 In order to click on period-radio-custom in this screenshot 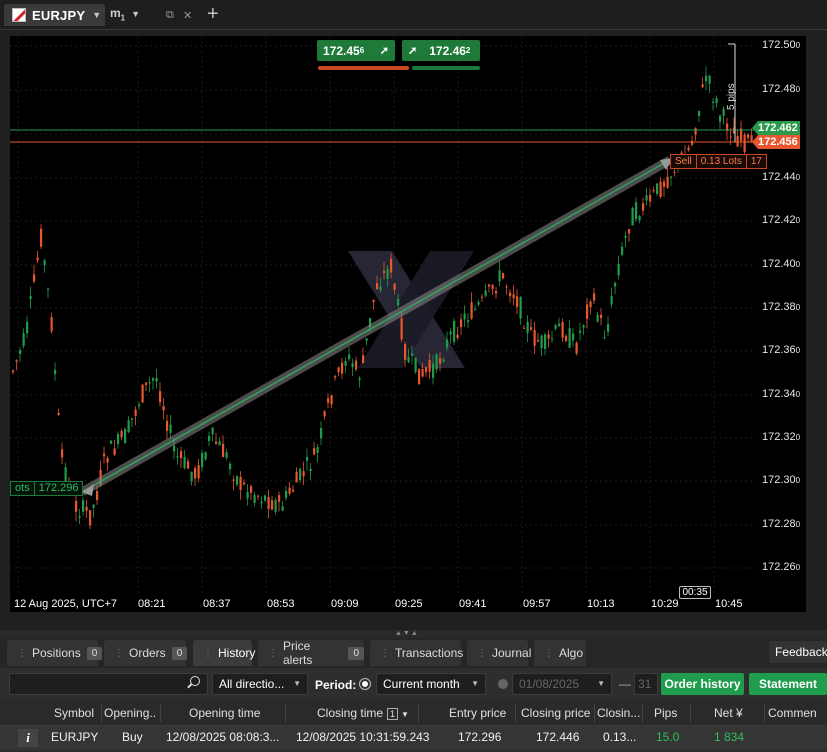, I will do `click(503, 684)`.